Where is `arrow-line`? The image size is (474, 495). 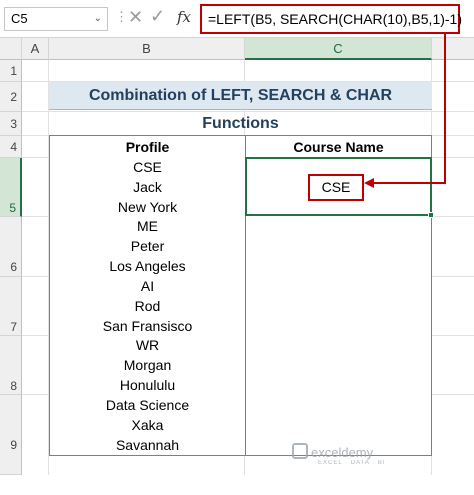
arrow-line is located at coordinates (409, 109).